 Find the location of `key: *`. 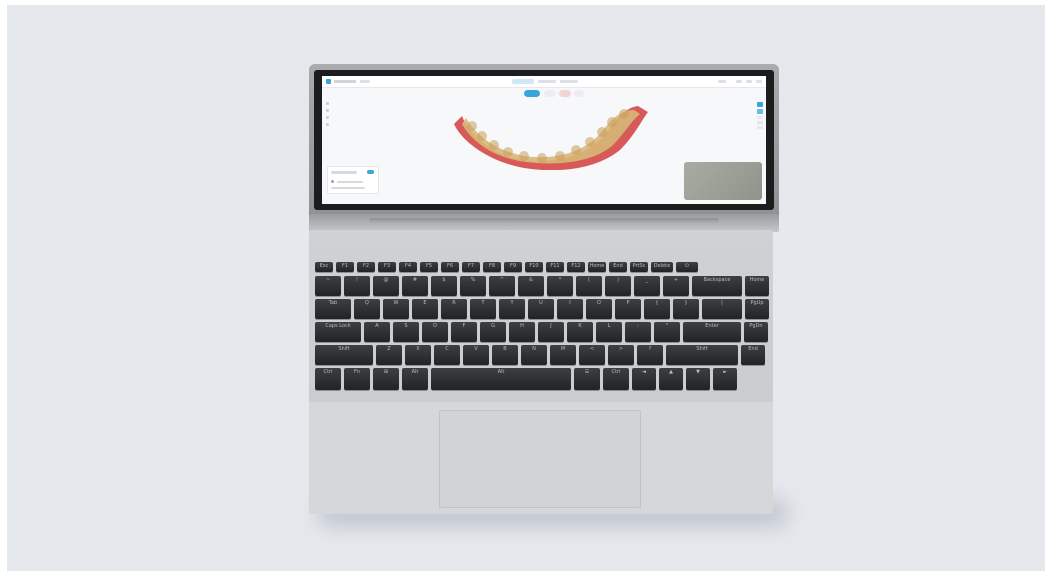

key: * is located at coordinates (560, 286).